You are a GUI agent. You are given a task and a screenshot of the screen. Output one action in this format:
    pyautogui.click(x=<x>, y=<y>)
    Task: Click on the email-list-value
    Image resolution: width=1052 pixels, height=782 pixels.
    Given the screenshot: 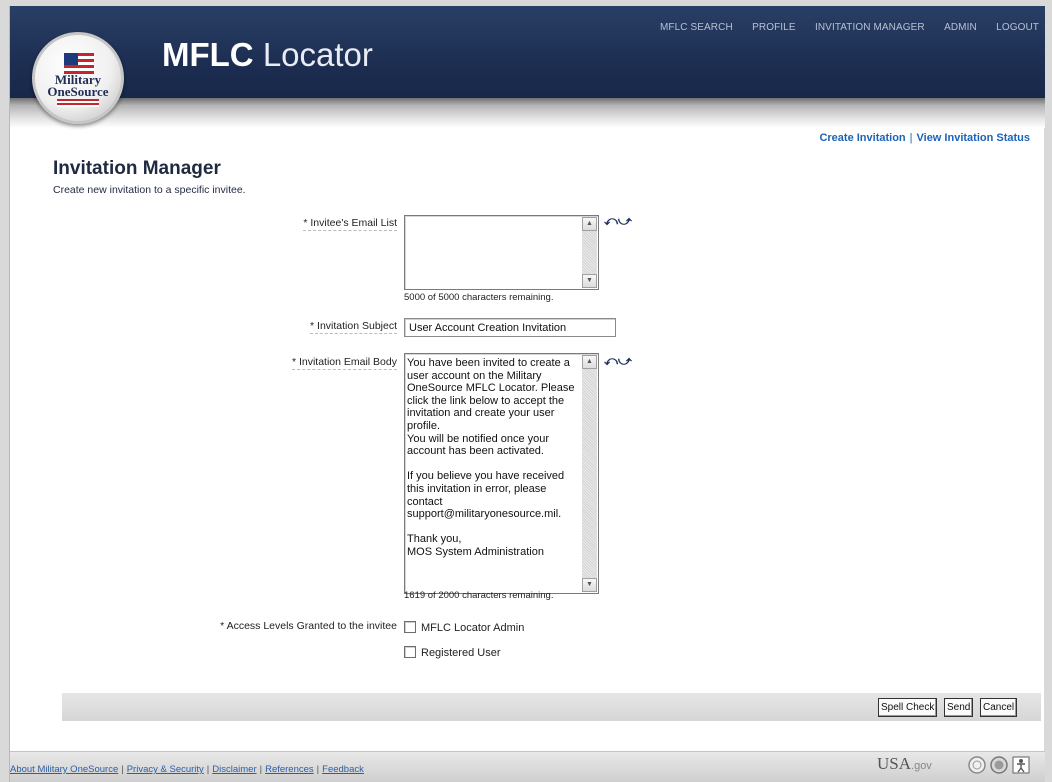 What is the action you would take?
    pyautogui.click(x=493, y=253)
    